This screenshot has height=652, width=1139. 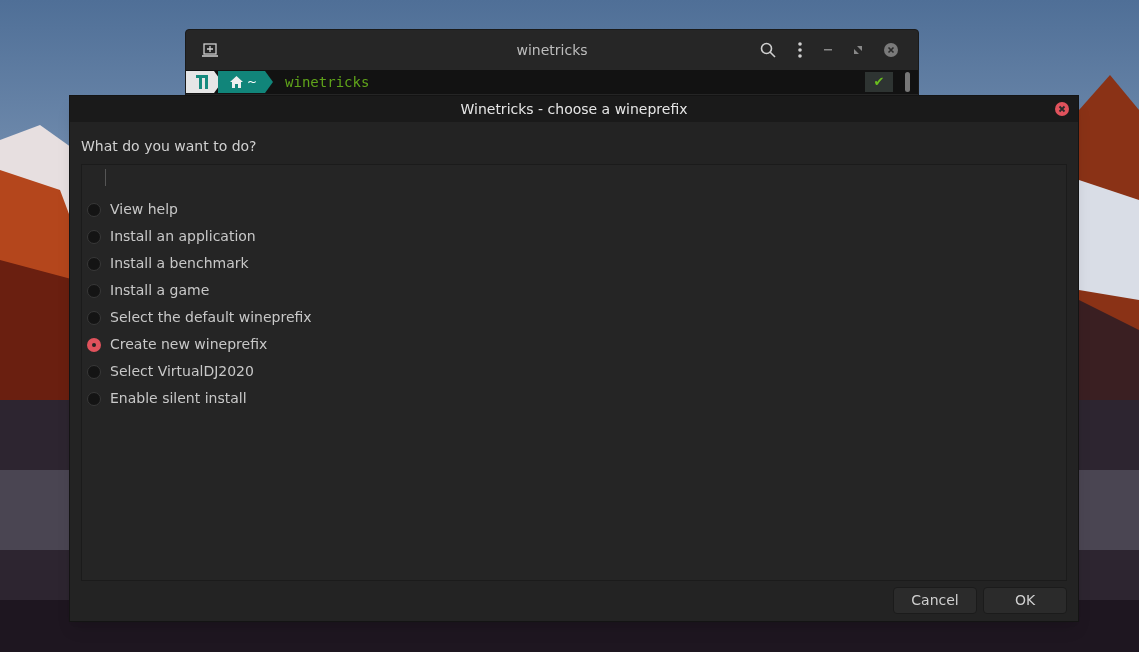 I want to click on radio-option: Create new wineprefix, so click(x=574, y=344).